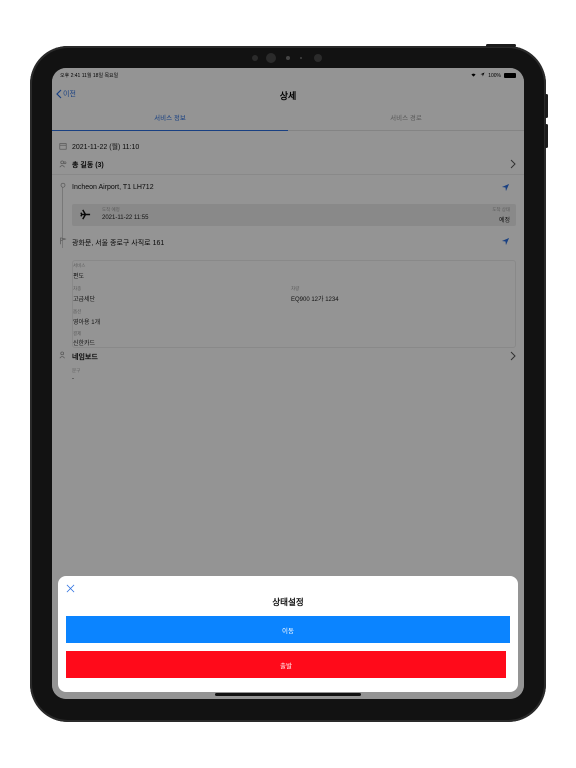 The image size is (576, 768). What do you see at coordinates (288, 694) in the screenshot?
I see `home-indicator` at bounding box center [288, 694].